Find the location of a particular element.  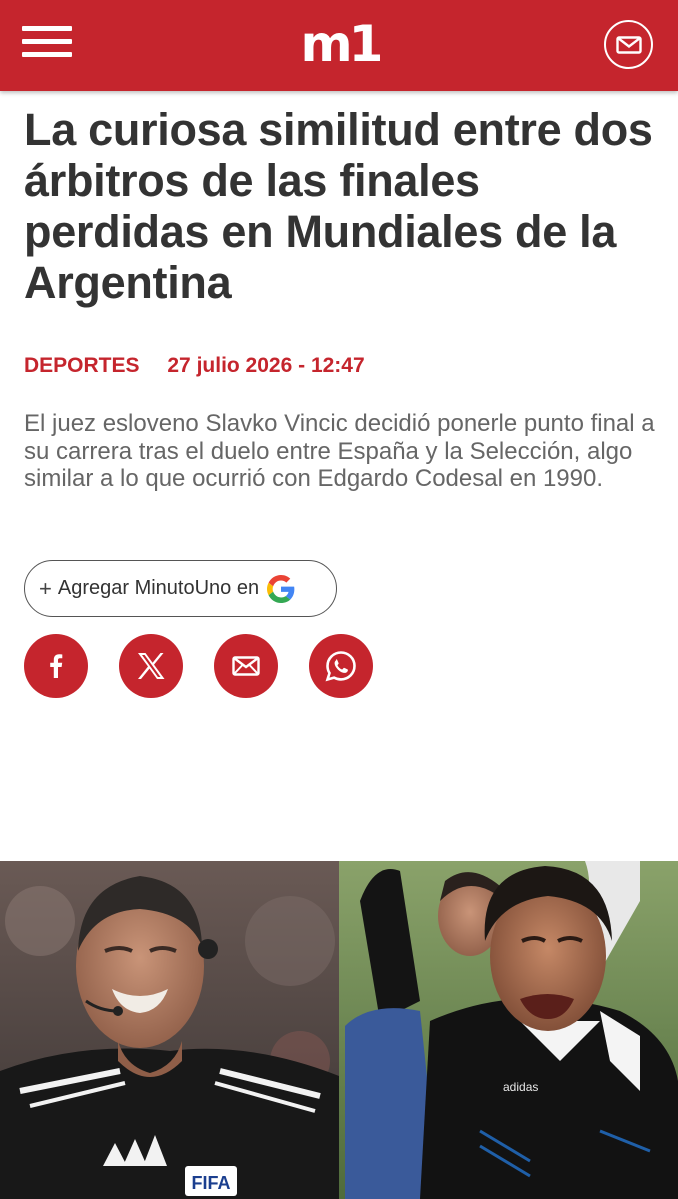

share-x-button is located at coordinates (151, 666).